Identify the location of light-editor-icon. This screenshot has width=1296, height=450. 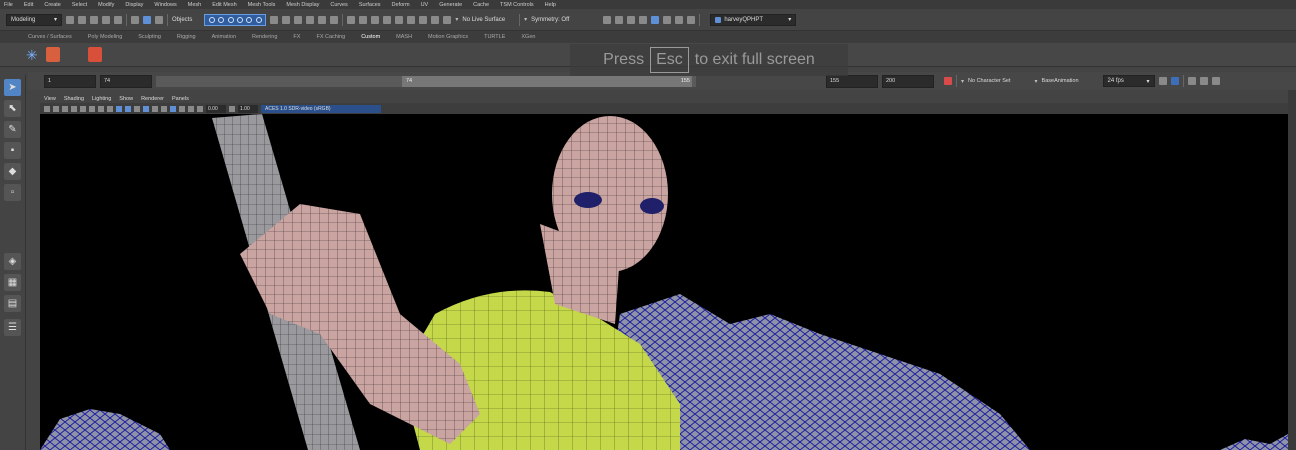
(679, 19).